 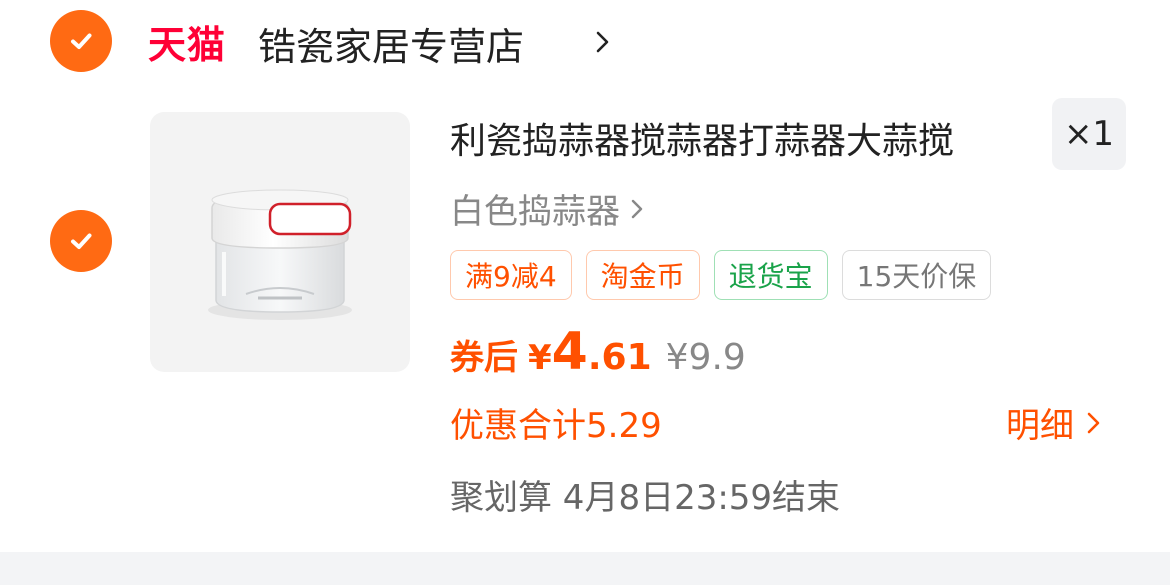 I want to click on shop-select-checkbox, so click(x=81, y=41).